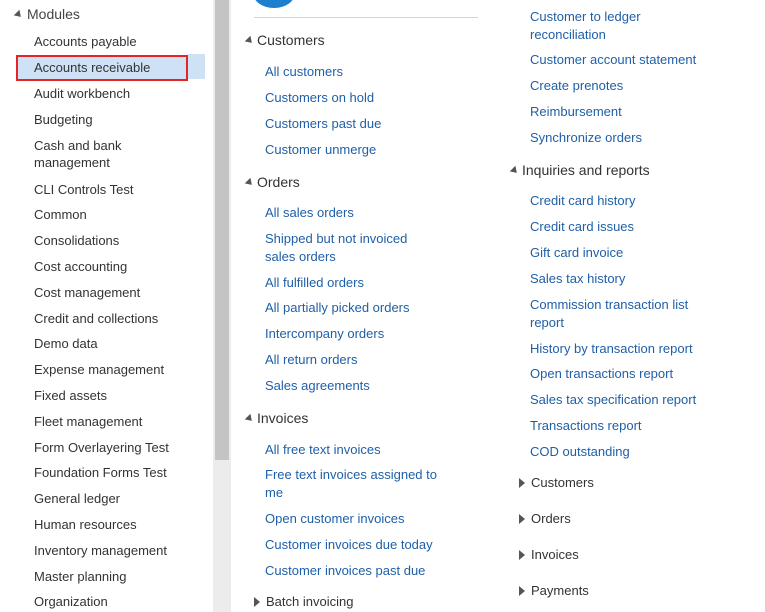 The height and width of the screenshot is (612, 765). What do you see at coordinates (111, 42) in the screenshot?
I see `module-item-accounts-payable: Accounts payable` at bounding box center [111, 42].